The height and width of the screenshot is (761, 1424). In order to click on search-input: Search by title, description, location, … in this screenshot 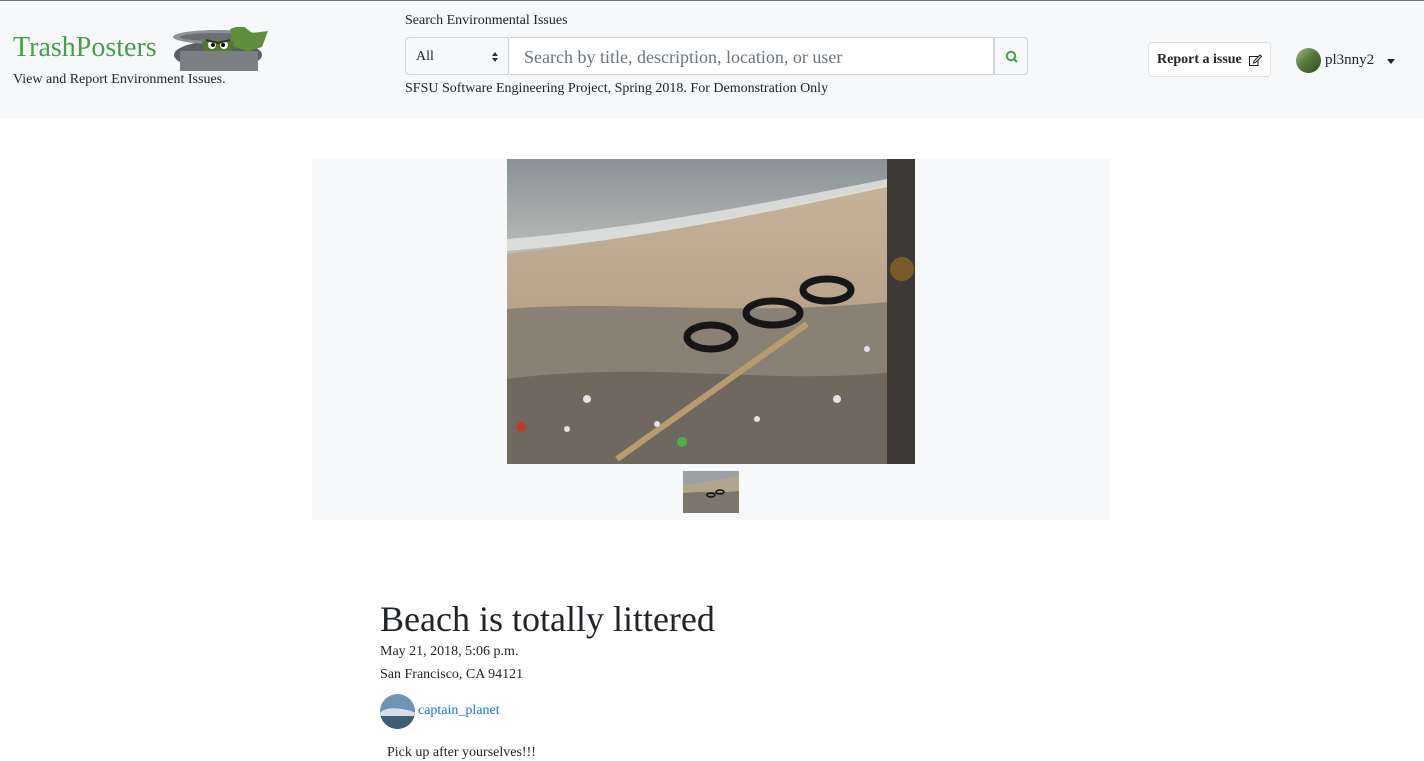, I will do `click(752, 56)`.